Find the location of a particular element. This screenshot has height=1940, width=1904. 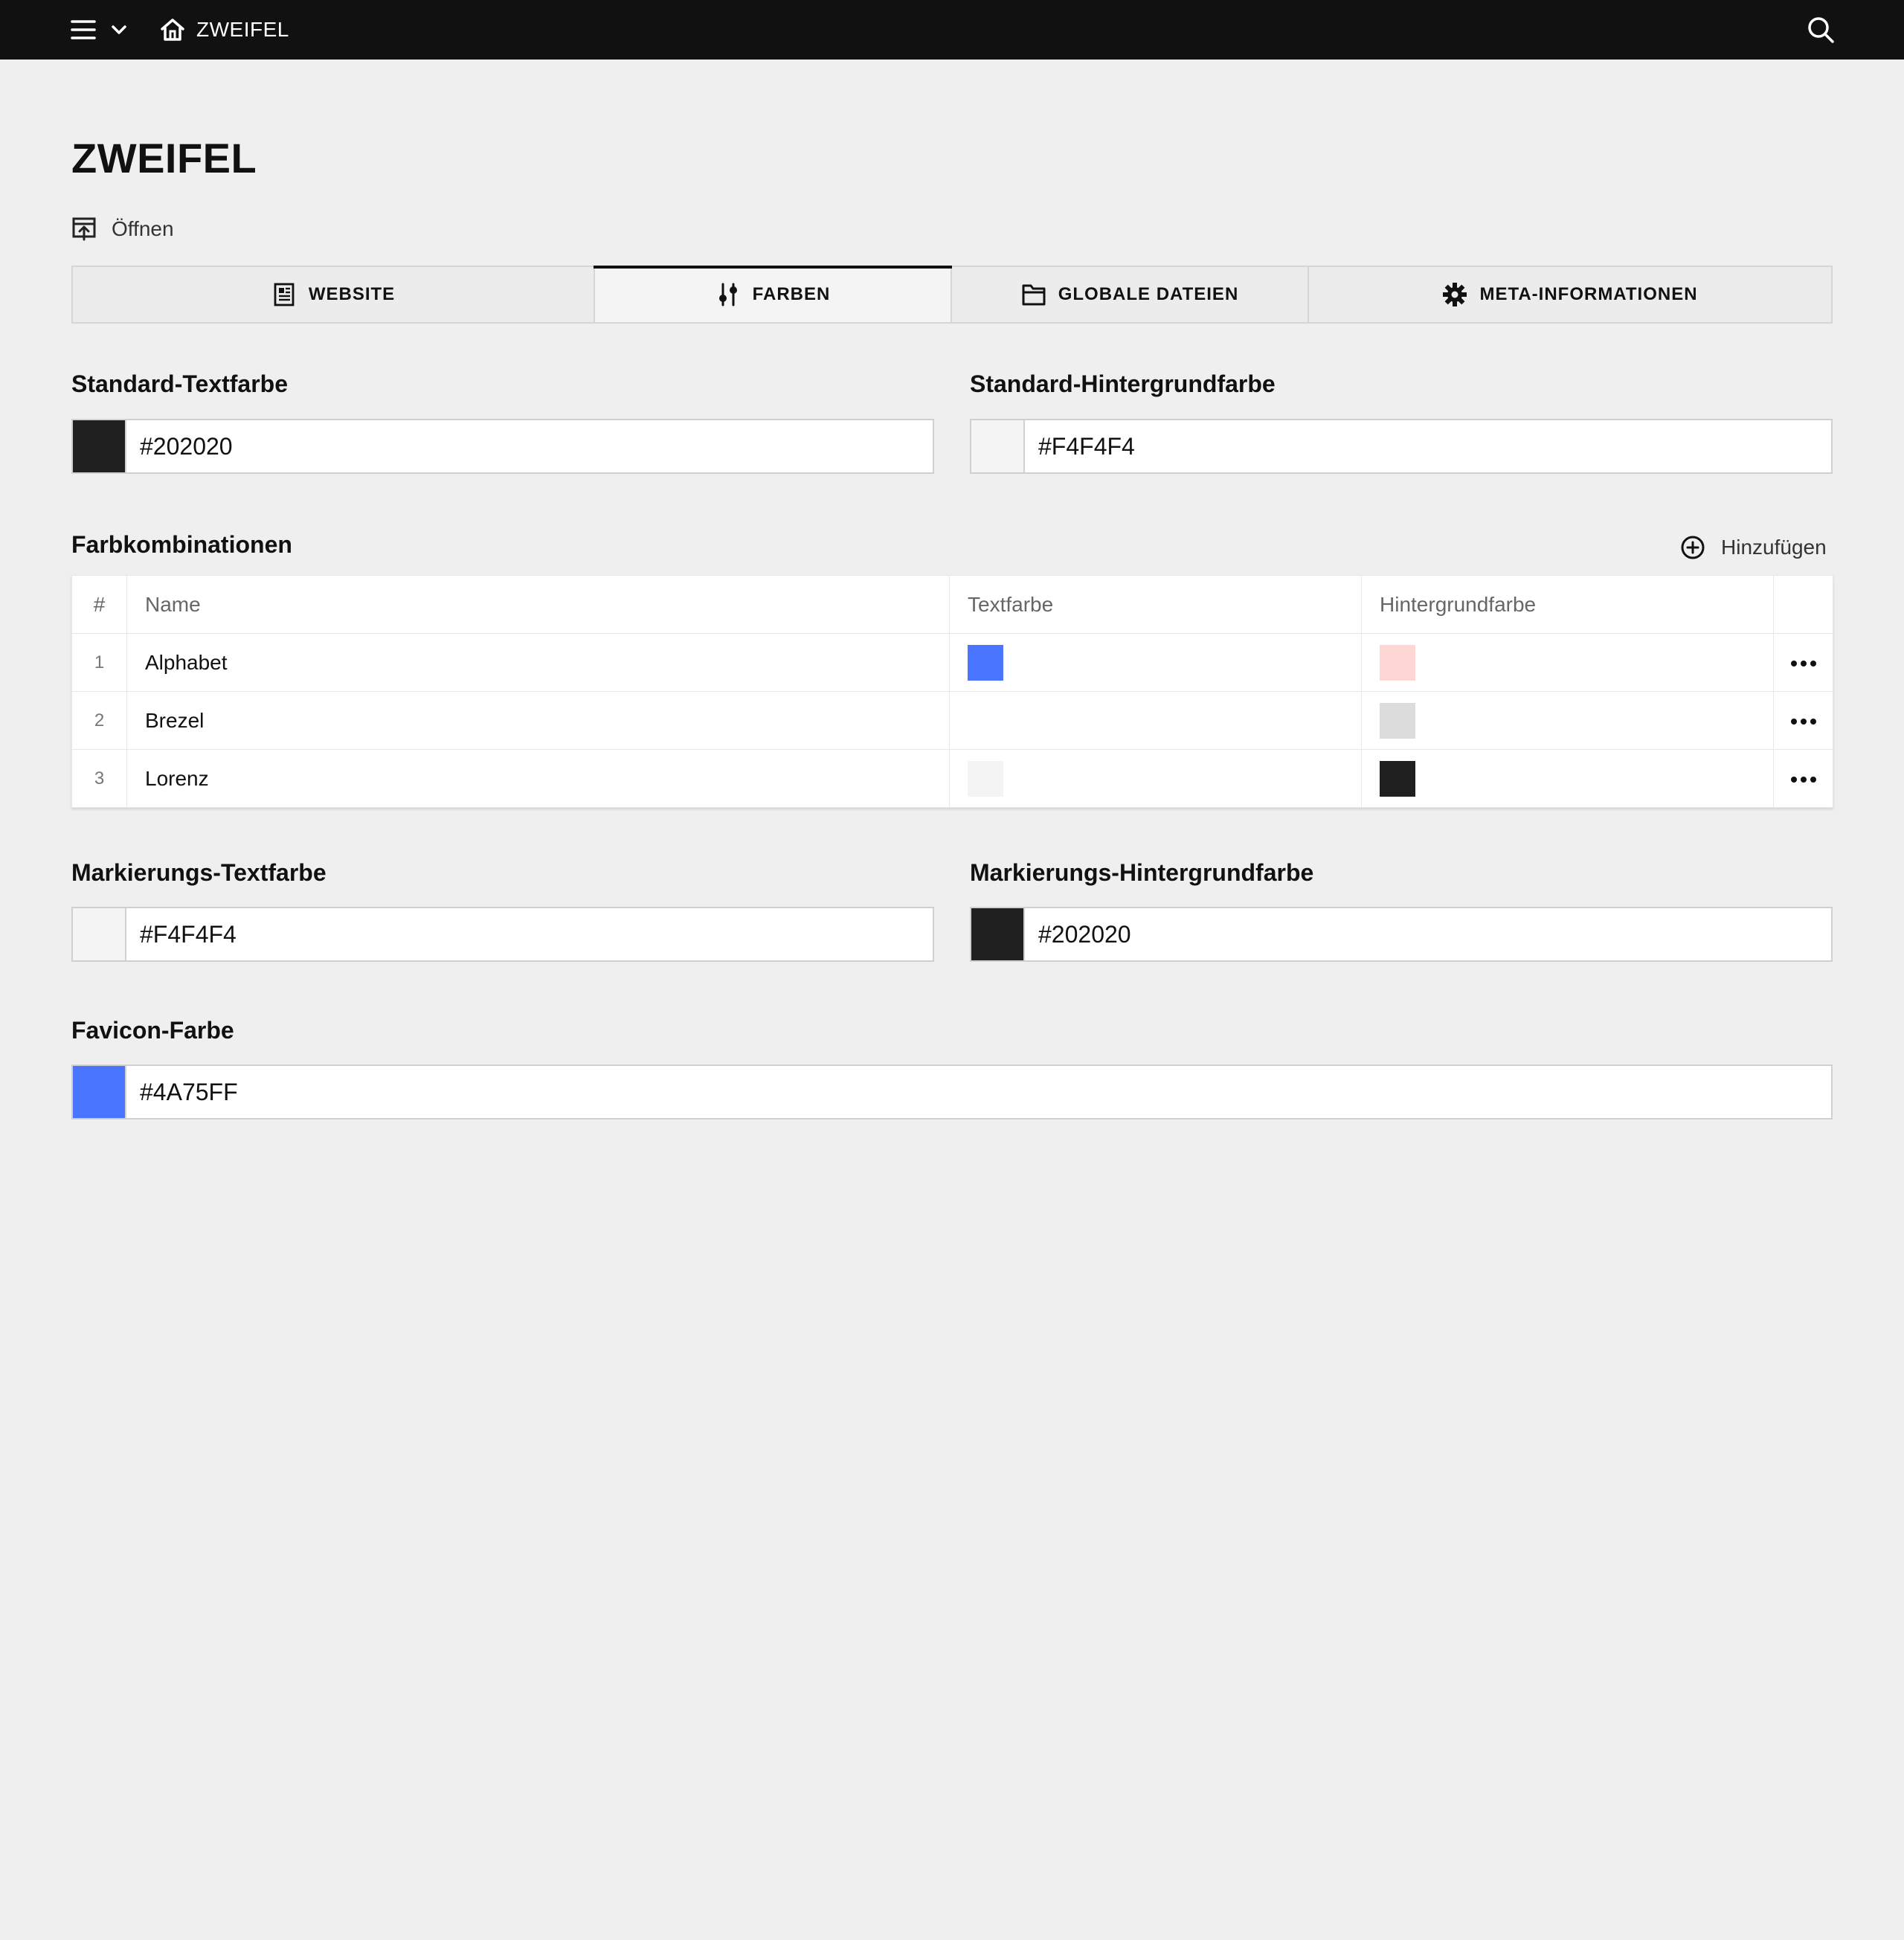

open-button: Öffnen is located at coordinates (123, 229).